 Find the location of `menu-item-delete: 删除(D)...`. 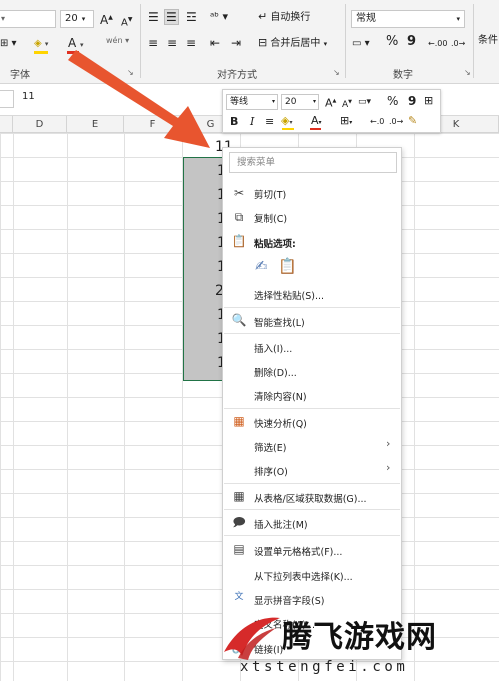

menu-item-delete: 删除(D)... is located at coordinates (275, 372).